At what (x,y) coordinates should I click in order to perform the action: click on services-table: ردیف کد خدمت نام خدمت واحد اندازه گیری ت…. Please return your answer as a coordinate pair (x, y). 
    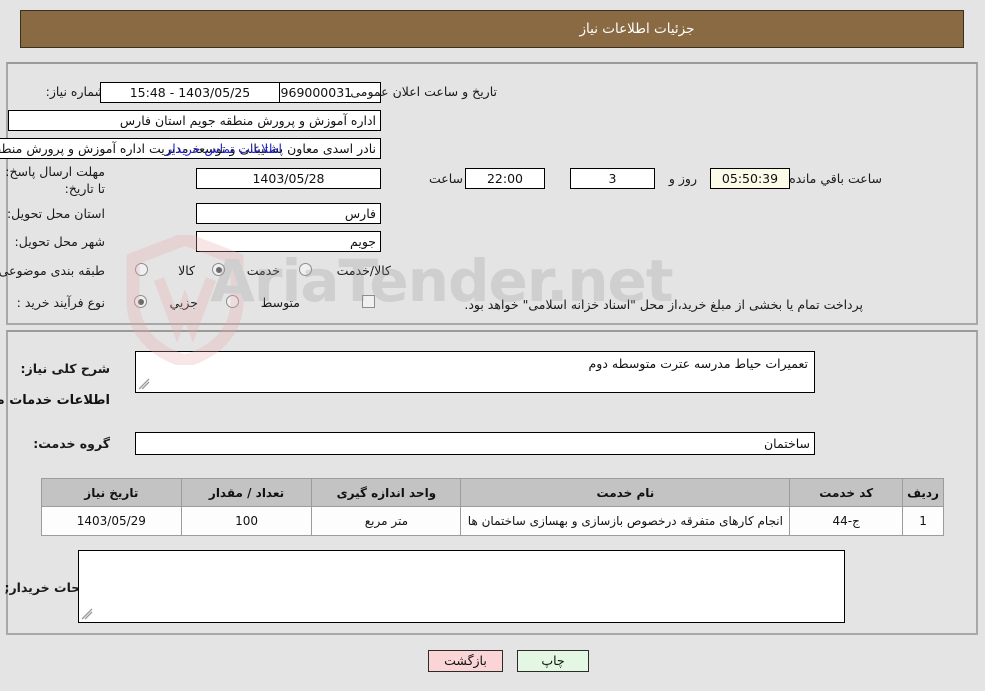
    Looking at the image, I should click on (492, 507).